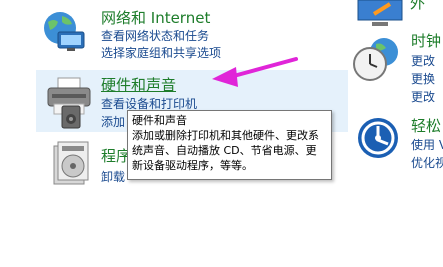 This screenshot has width=443, height=267. I want to click on appearance-monitor-icon, so click(380, 13).